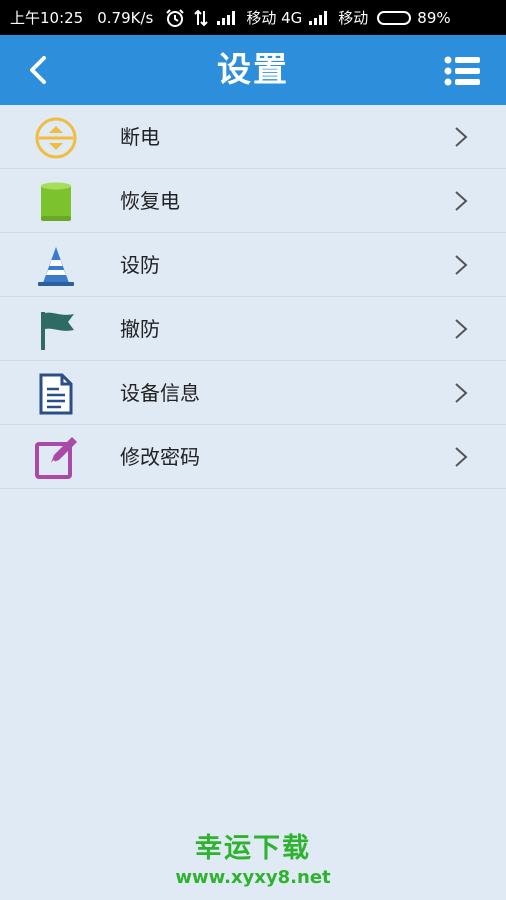 The height and width of the screenshot is (900, 506). Describe the element at coordinates (274, 18) in the screenshot. I see `status-carrier-1: 移动 4G` at that location.